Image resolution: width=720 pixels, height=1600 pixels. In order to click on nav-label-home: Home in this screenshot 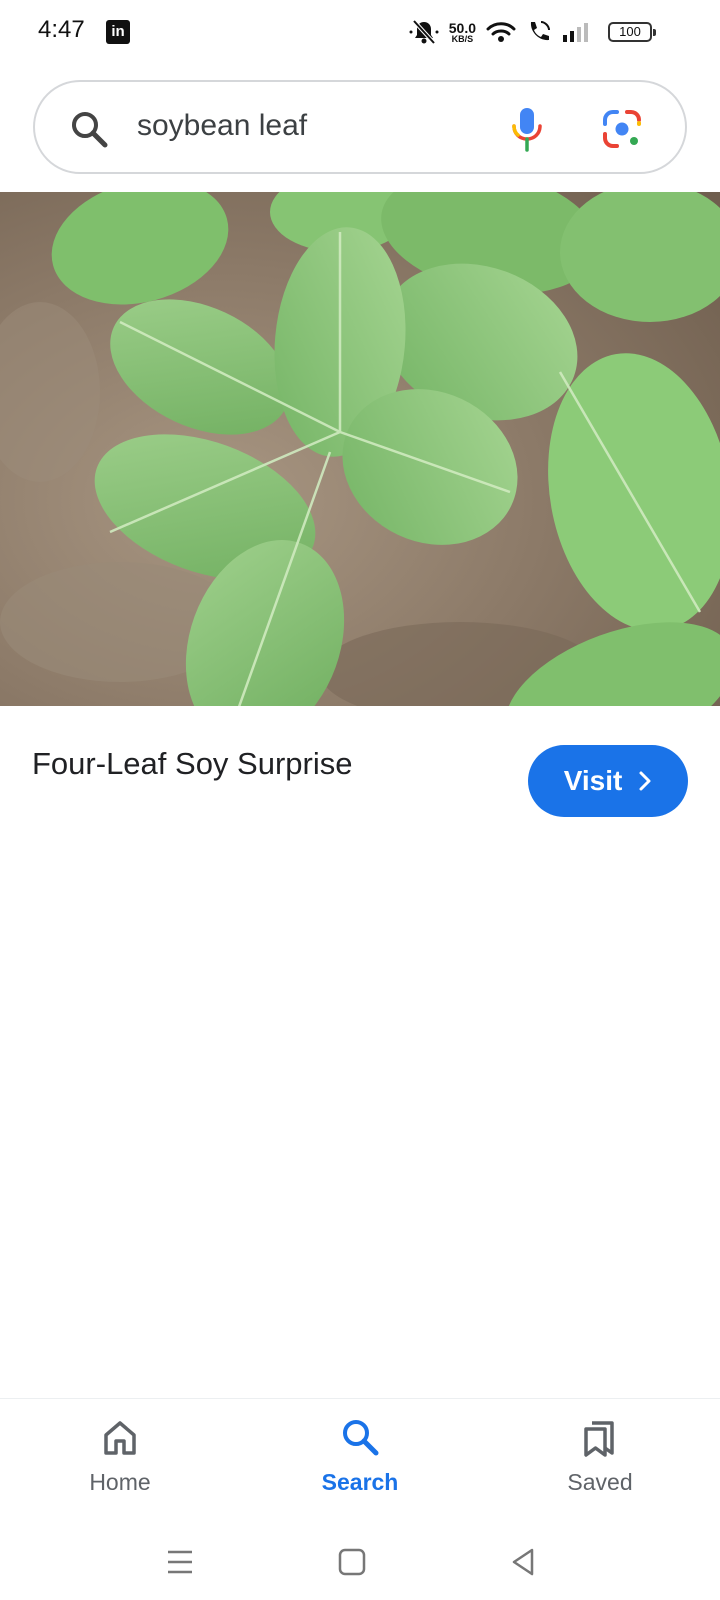, I will do `click(120, 1482)`.